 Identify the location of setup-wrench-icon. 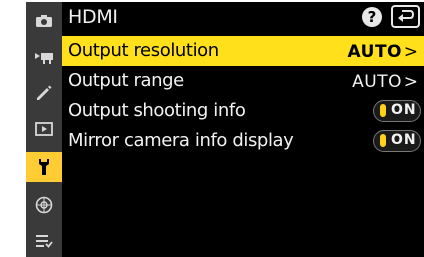
(44, 167).